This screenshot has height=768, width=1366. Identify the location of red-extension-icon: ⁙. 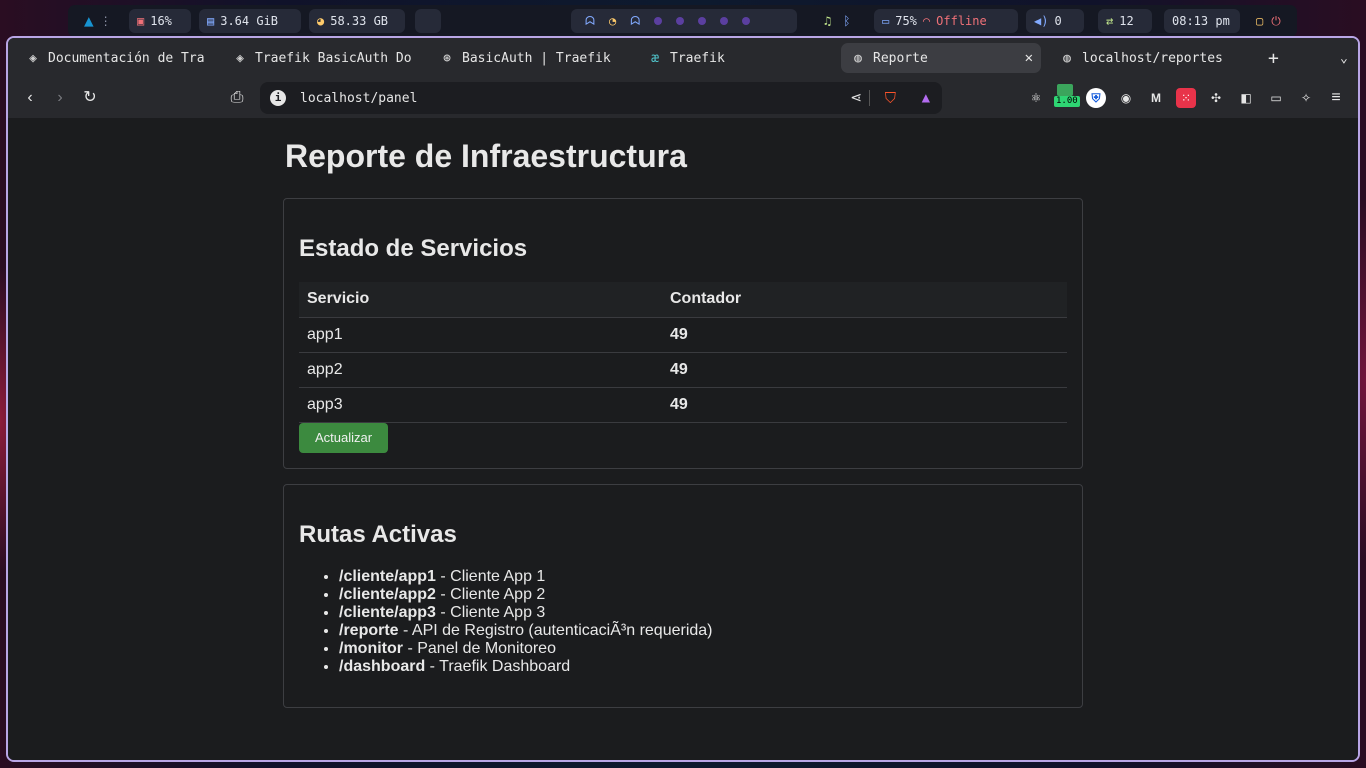
(1186, 98).